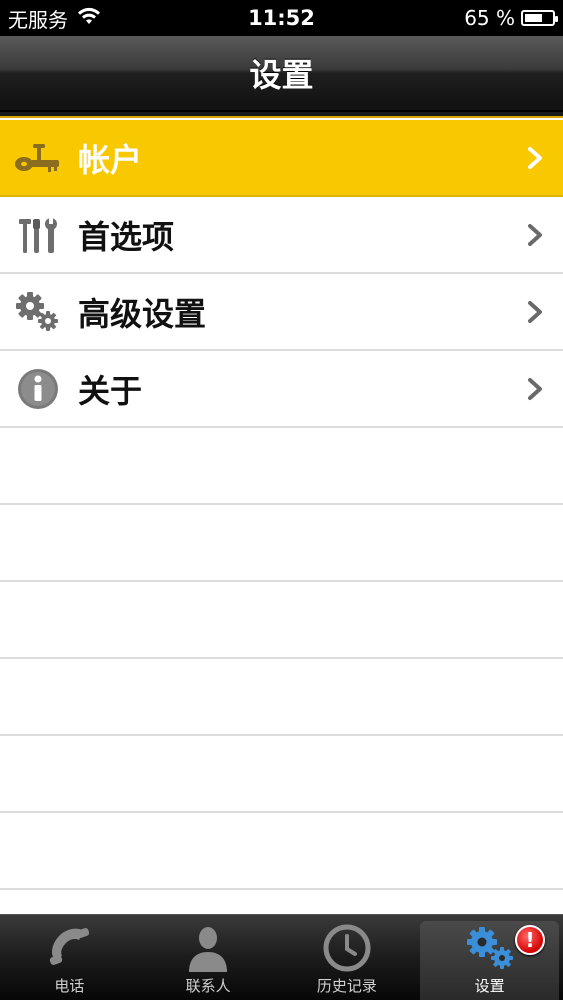 The height and width of the screenshot is (1000, 563). What do you see at coordinates (533, 18) in the screenshot?
I see `battery-fill` at bounding box center [533, 18].